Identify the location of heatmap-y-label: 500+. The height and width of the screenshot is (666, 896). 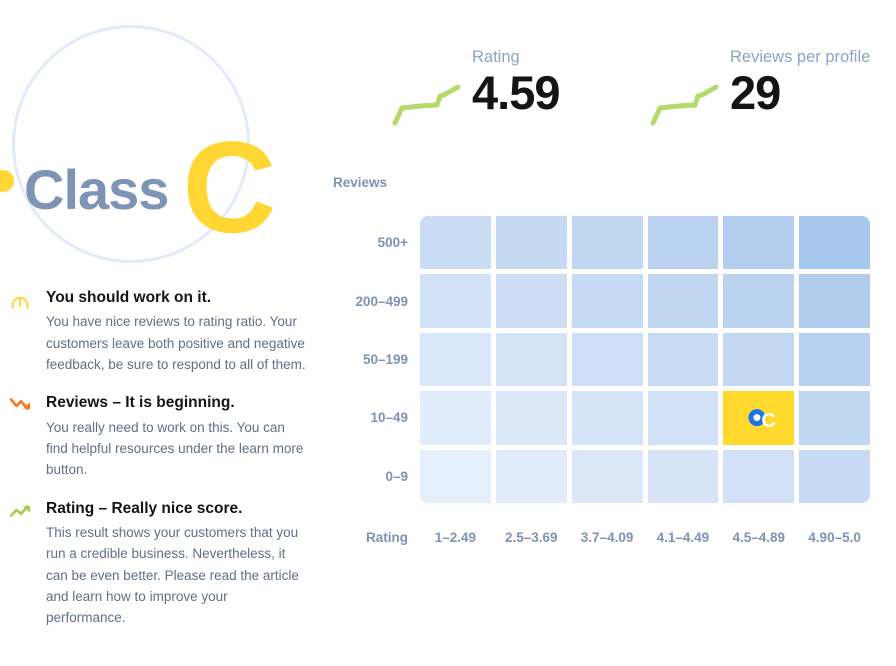
(392, 243).